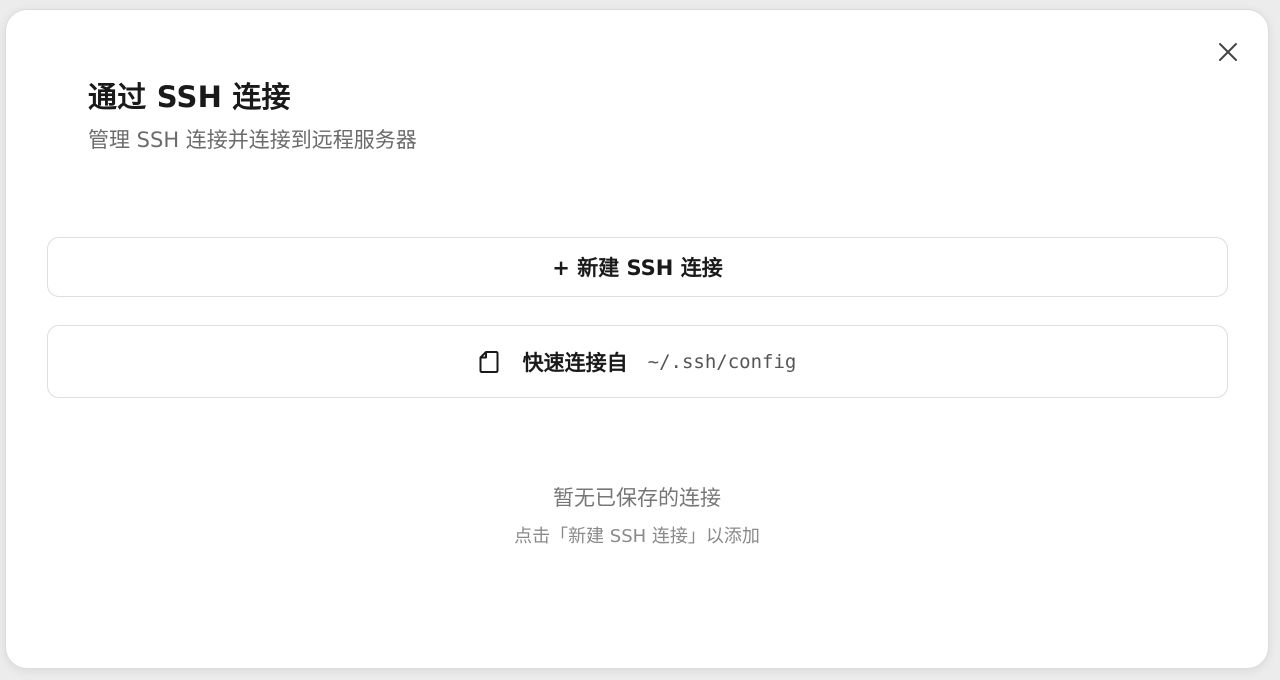  Describe the element at coordinates (575, 362) in the screenshot. I see `quick-connect-label: 快速连接自` at that location.